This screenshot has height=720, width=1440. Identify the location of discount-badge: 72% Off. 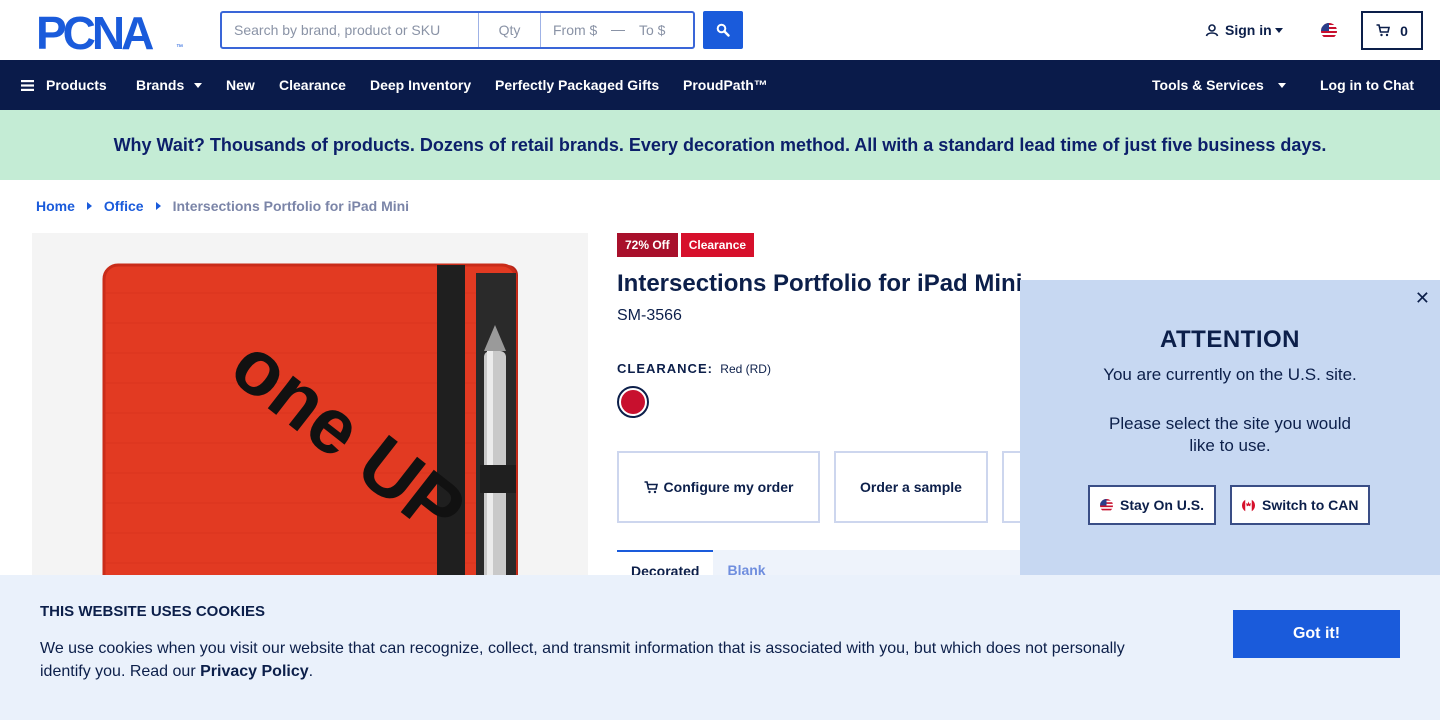
(647, 245).